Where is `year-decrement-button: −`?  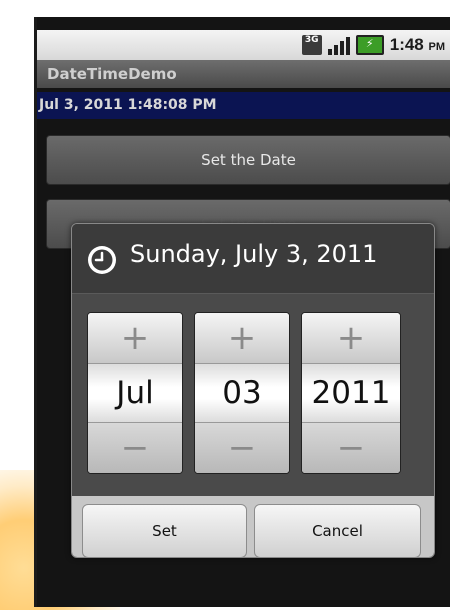 year-decrement-button: − is located at coordinates (351, 447).